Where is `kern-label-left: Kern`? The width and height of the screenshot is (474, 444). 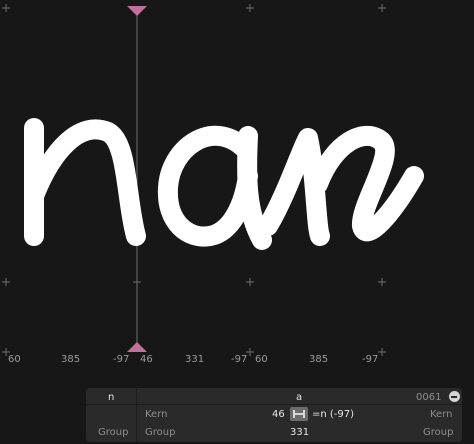
kern-label-left: Kern is located at coordinates (156, 414).